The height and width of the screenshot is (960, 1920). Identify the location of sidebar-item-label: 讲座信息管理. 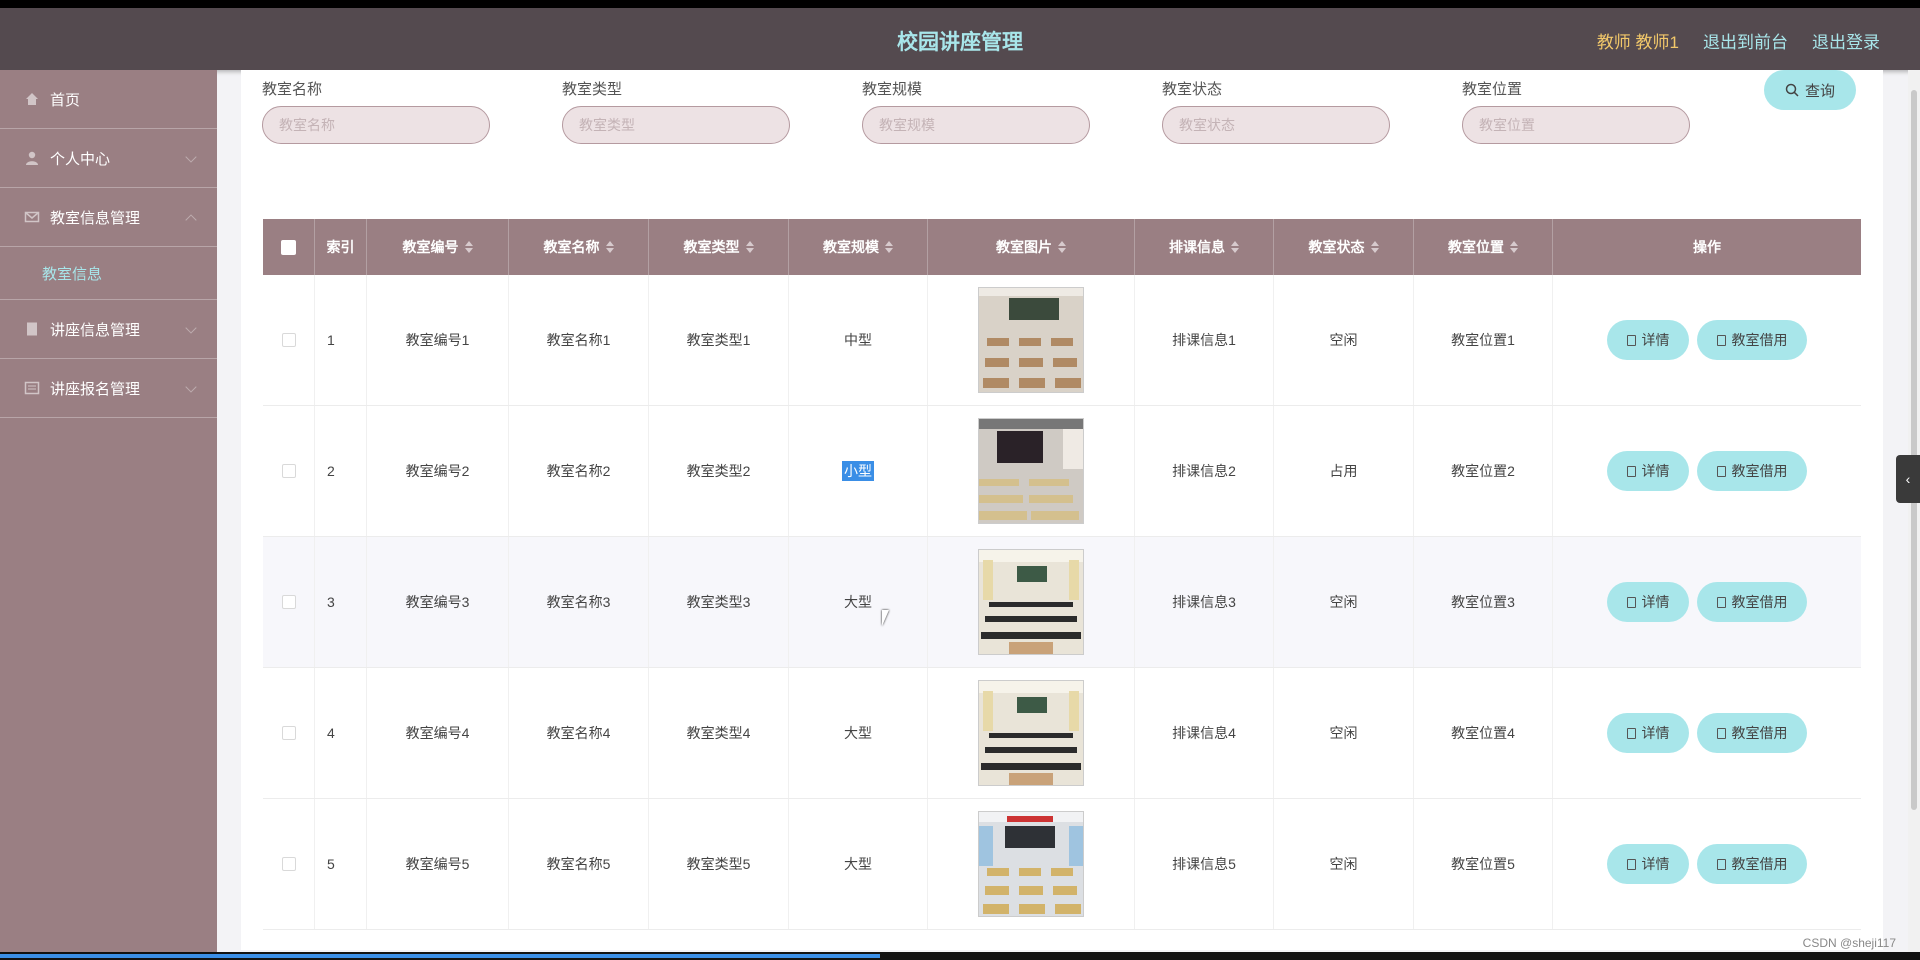
(95, 330).